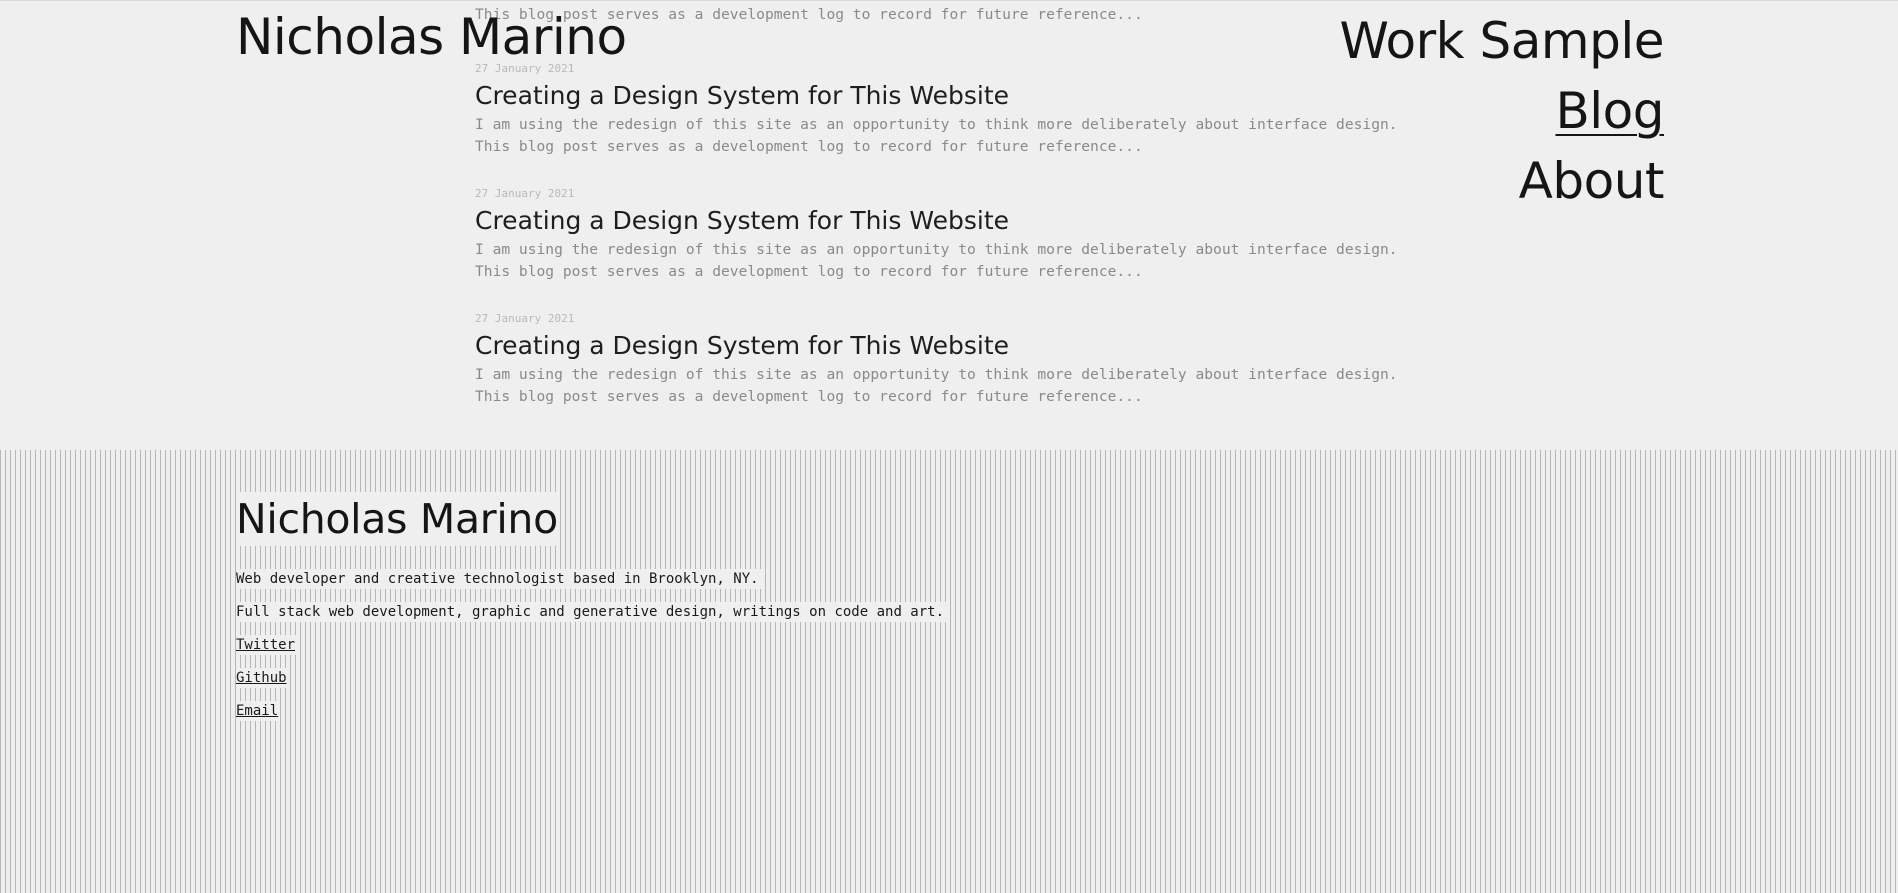  Describe the element at coordinates (398, 519) in the screenshot. I see `footer-title: Nicholas Marino` at that location.